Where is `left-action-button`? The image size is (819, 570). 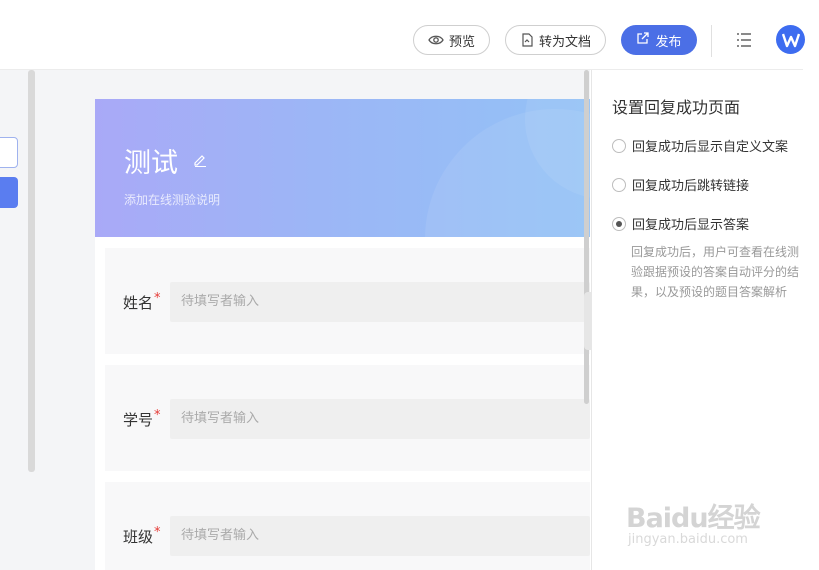 left-action-button is located at coordinates (9, 192).